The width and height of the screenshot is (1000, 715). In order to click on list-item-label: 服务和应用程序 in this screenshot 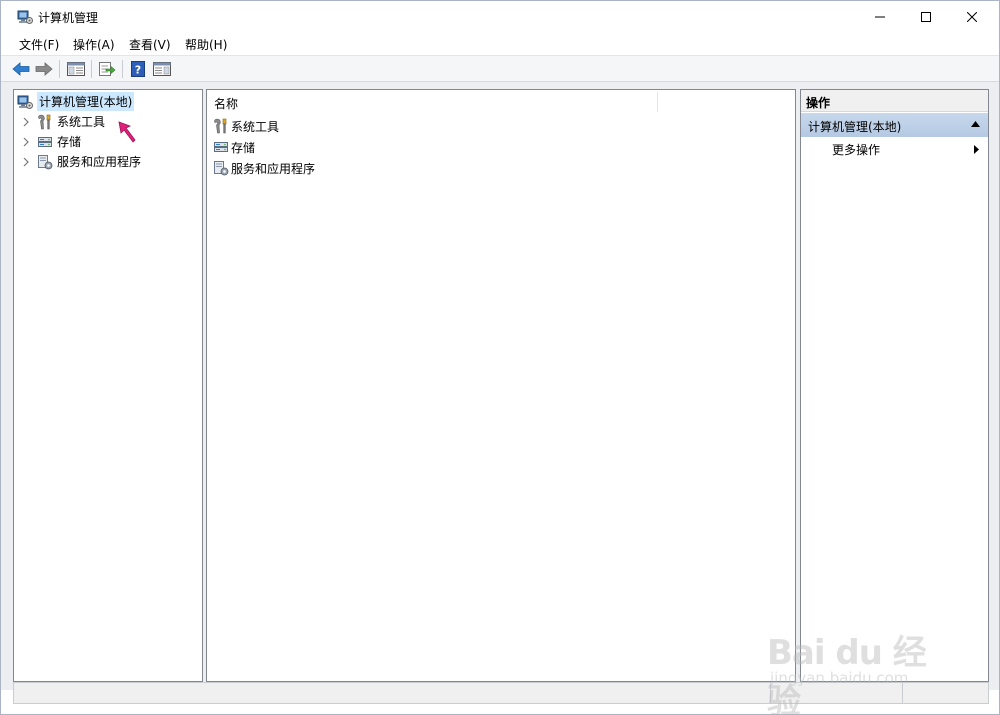, I will do `click(273, 168)`.